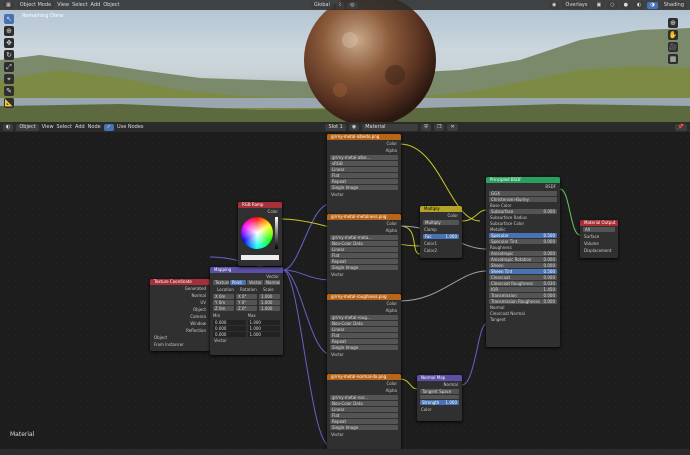 The image size is (690, 455). What do you see at coordinates (441, 229) in the screenshot?
I see `clamp-checkbox: Clamp` at bounding box center [441, 229].